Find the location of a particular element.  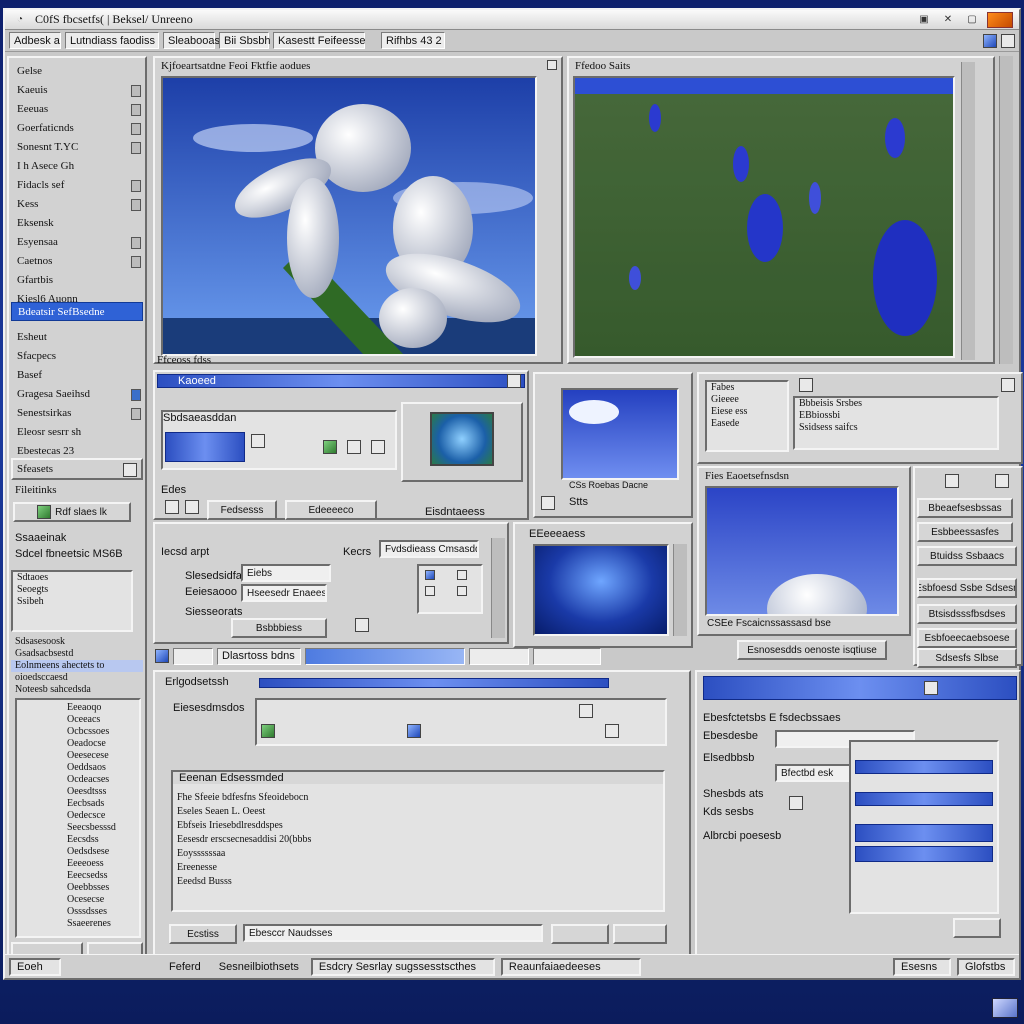

entry-list-row: Ebfseis Iriesebdlresddspes is located at coordinates (418, 827).